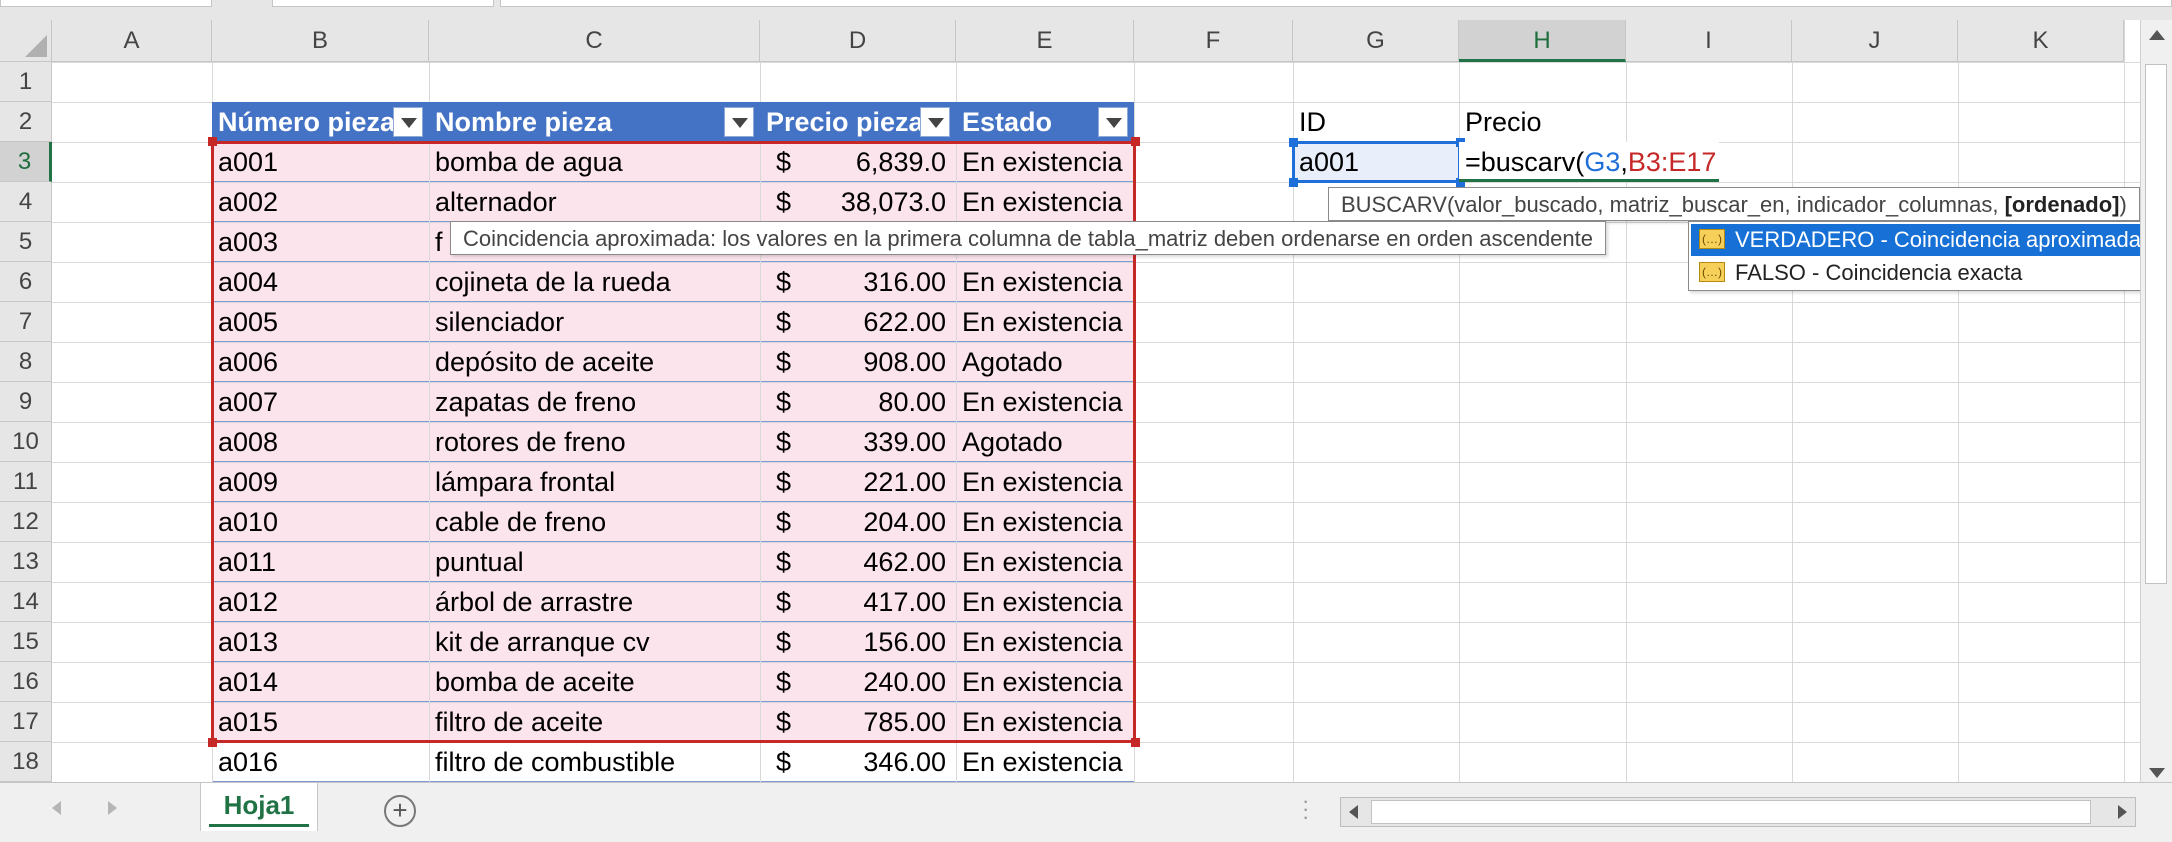  I want to click on row-header-14: 14, so click(26, 602).